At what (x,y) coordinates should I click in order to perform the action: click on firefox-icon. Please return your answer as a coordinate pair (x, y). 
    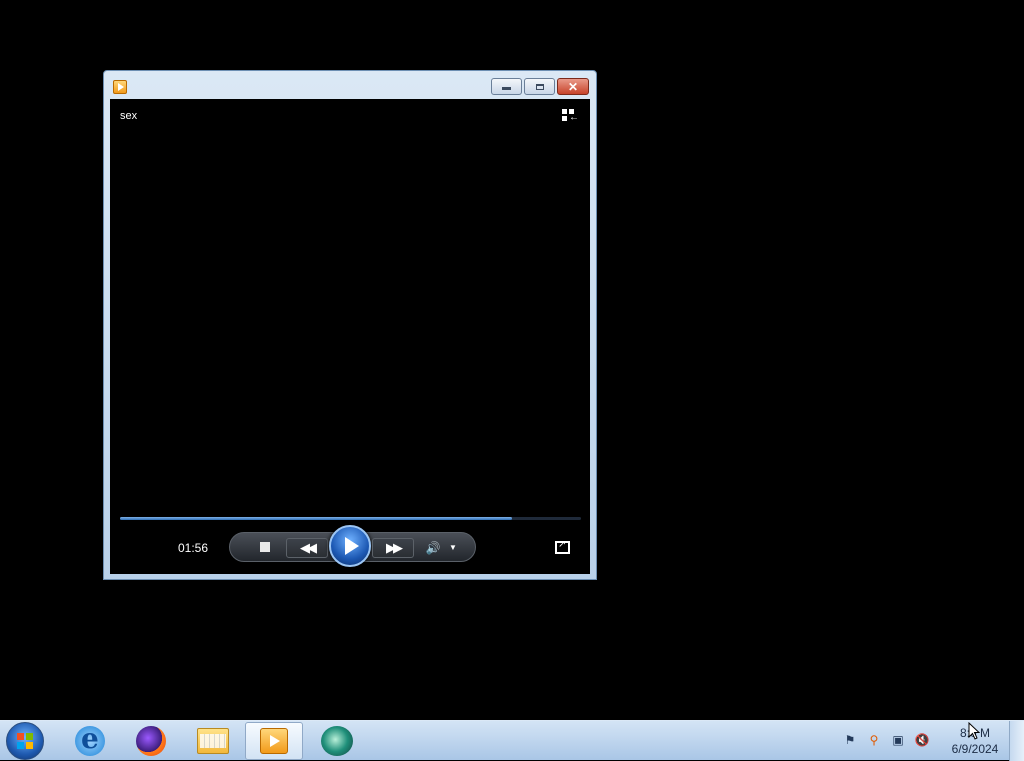
    Looking at the image, I should click on (151, 741).